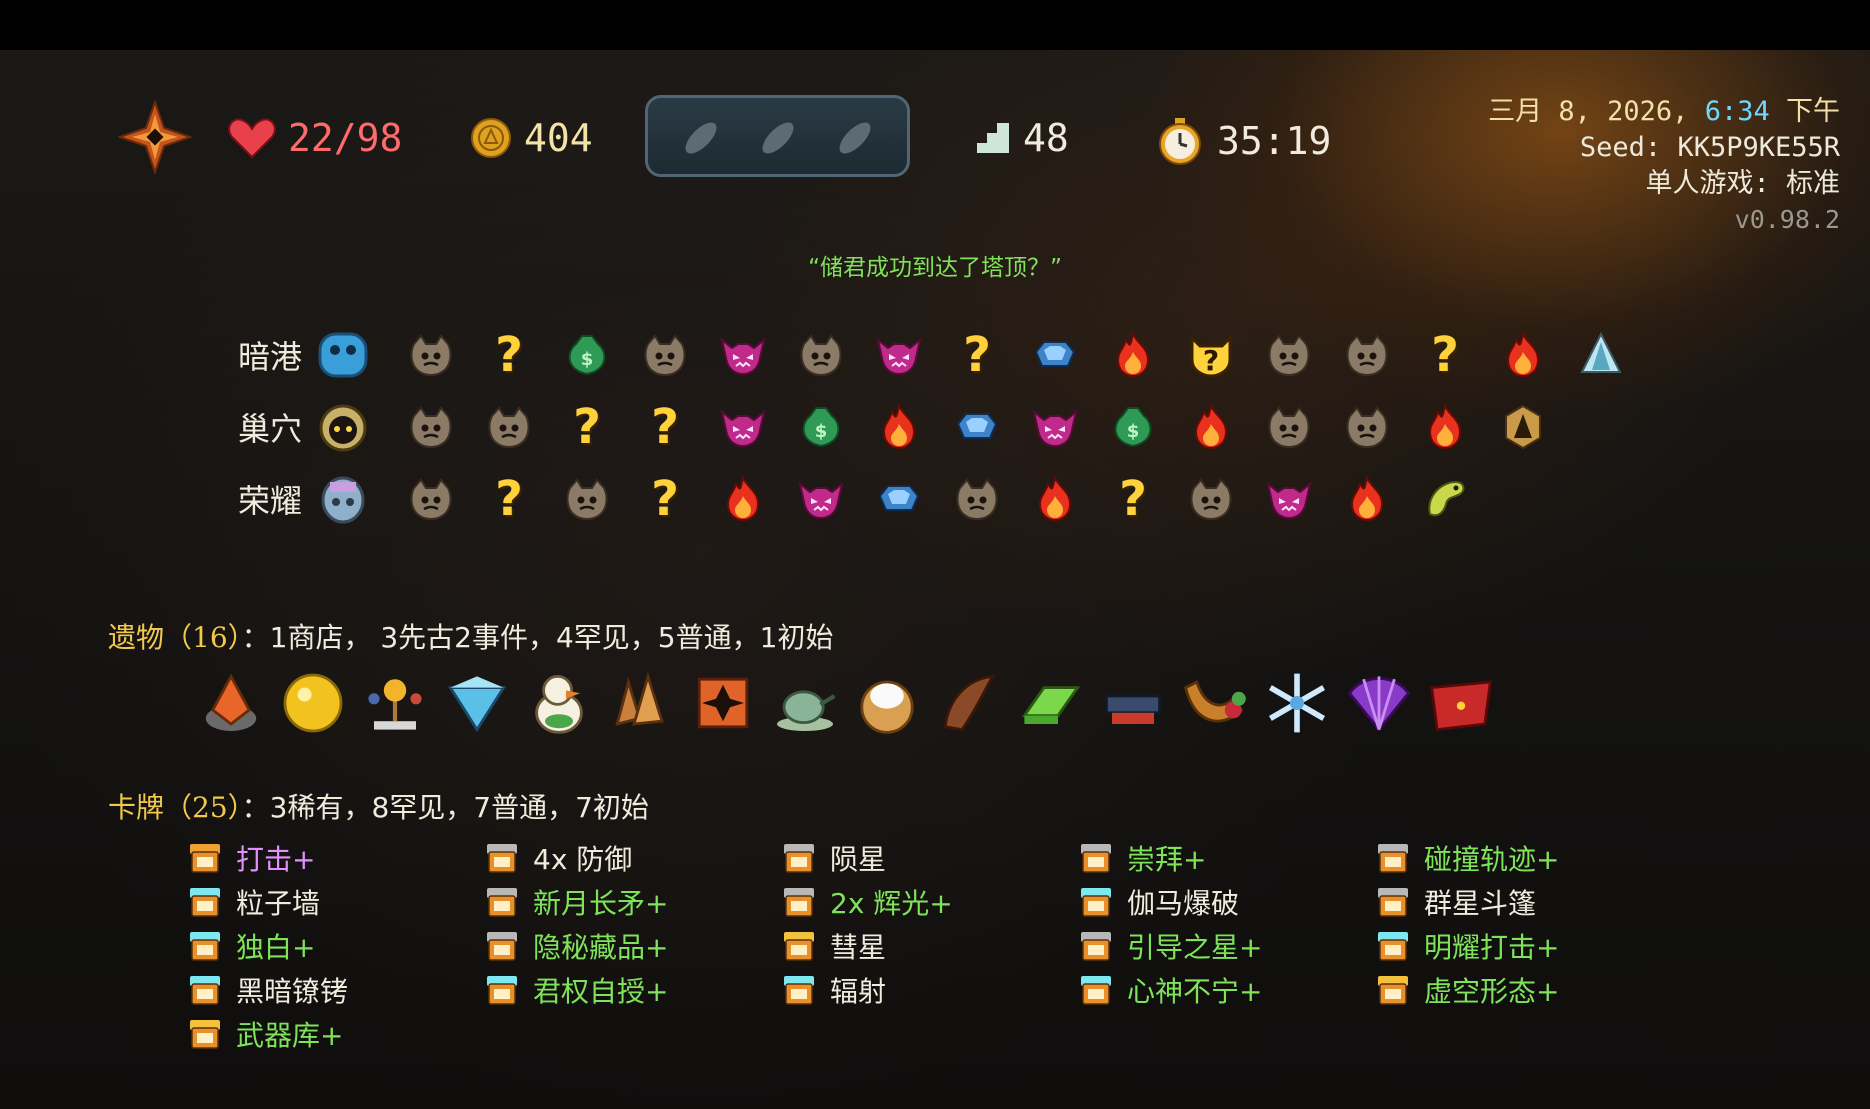 This screenshot has height=1109, width=1870. What do you see at coordinates (477, 703) in the screenshot?
I see `relic-blue-gem` at bounding box center [477, 703].